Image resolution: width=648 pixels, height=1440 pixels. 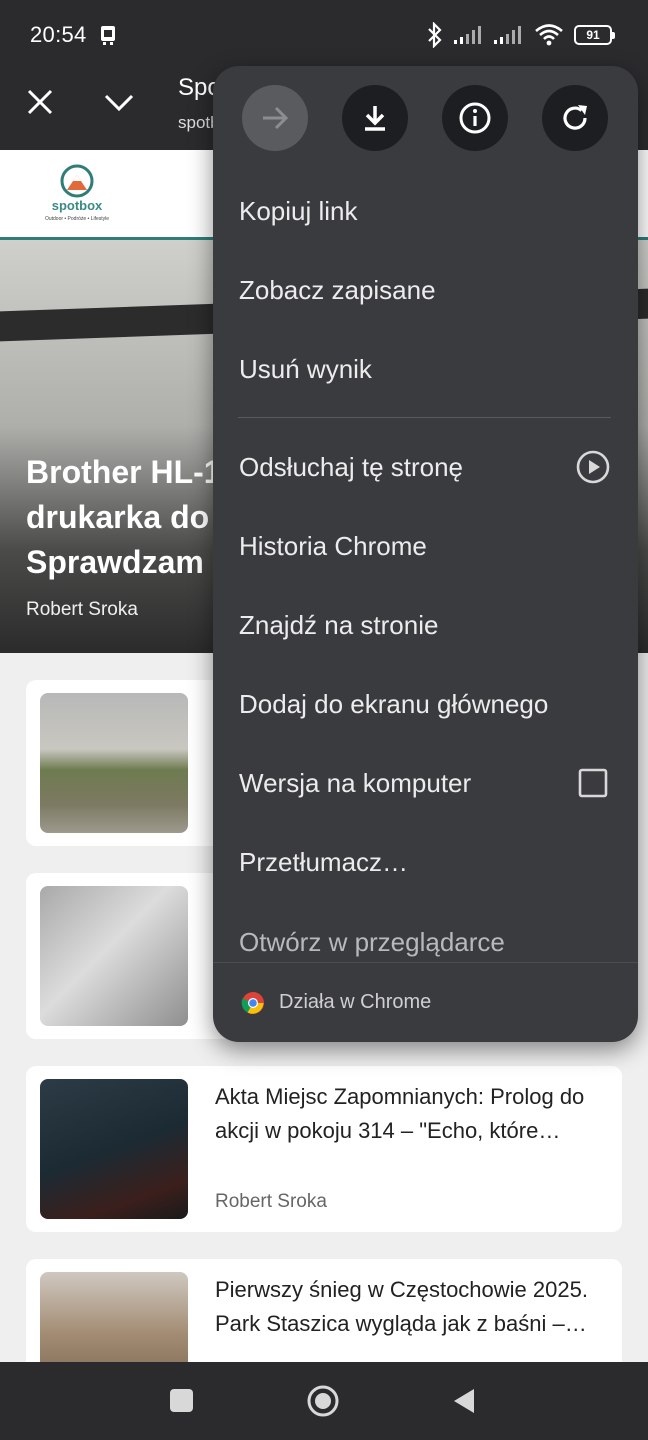 I want to click on refresh-button, so click(x=575, y=118).